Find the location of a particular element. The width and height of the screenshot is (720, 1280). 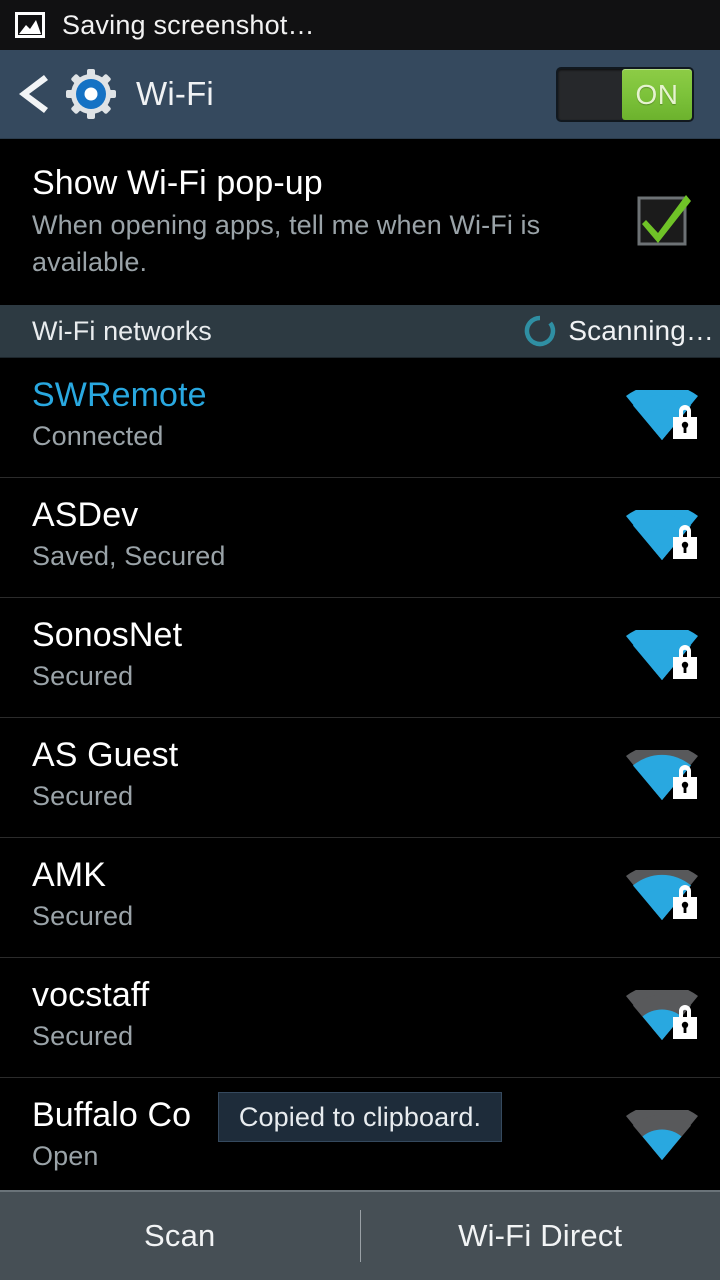

network-ssid: vocstaff is located at coordinates (91, 995).